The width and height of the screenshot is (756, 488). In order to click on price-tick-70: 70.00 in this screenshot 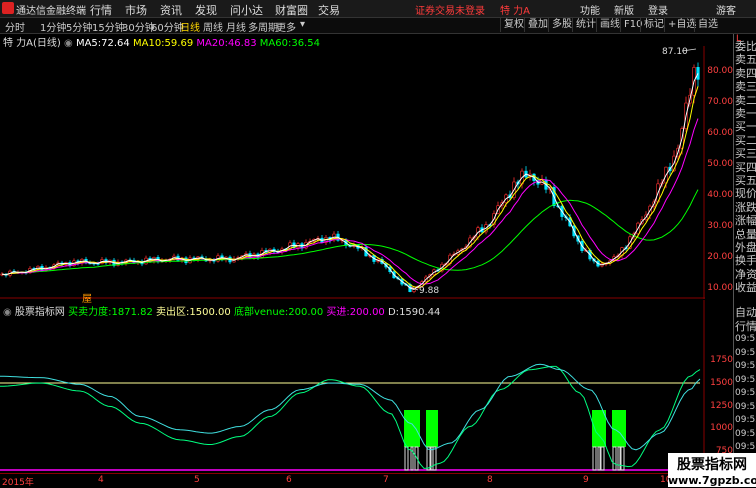, I will do `click(720, 102)`.